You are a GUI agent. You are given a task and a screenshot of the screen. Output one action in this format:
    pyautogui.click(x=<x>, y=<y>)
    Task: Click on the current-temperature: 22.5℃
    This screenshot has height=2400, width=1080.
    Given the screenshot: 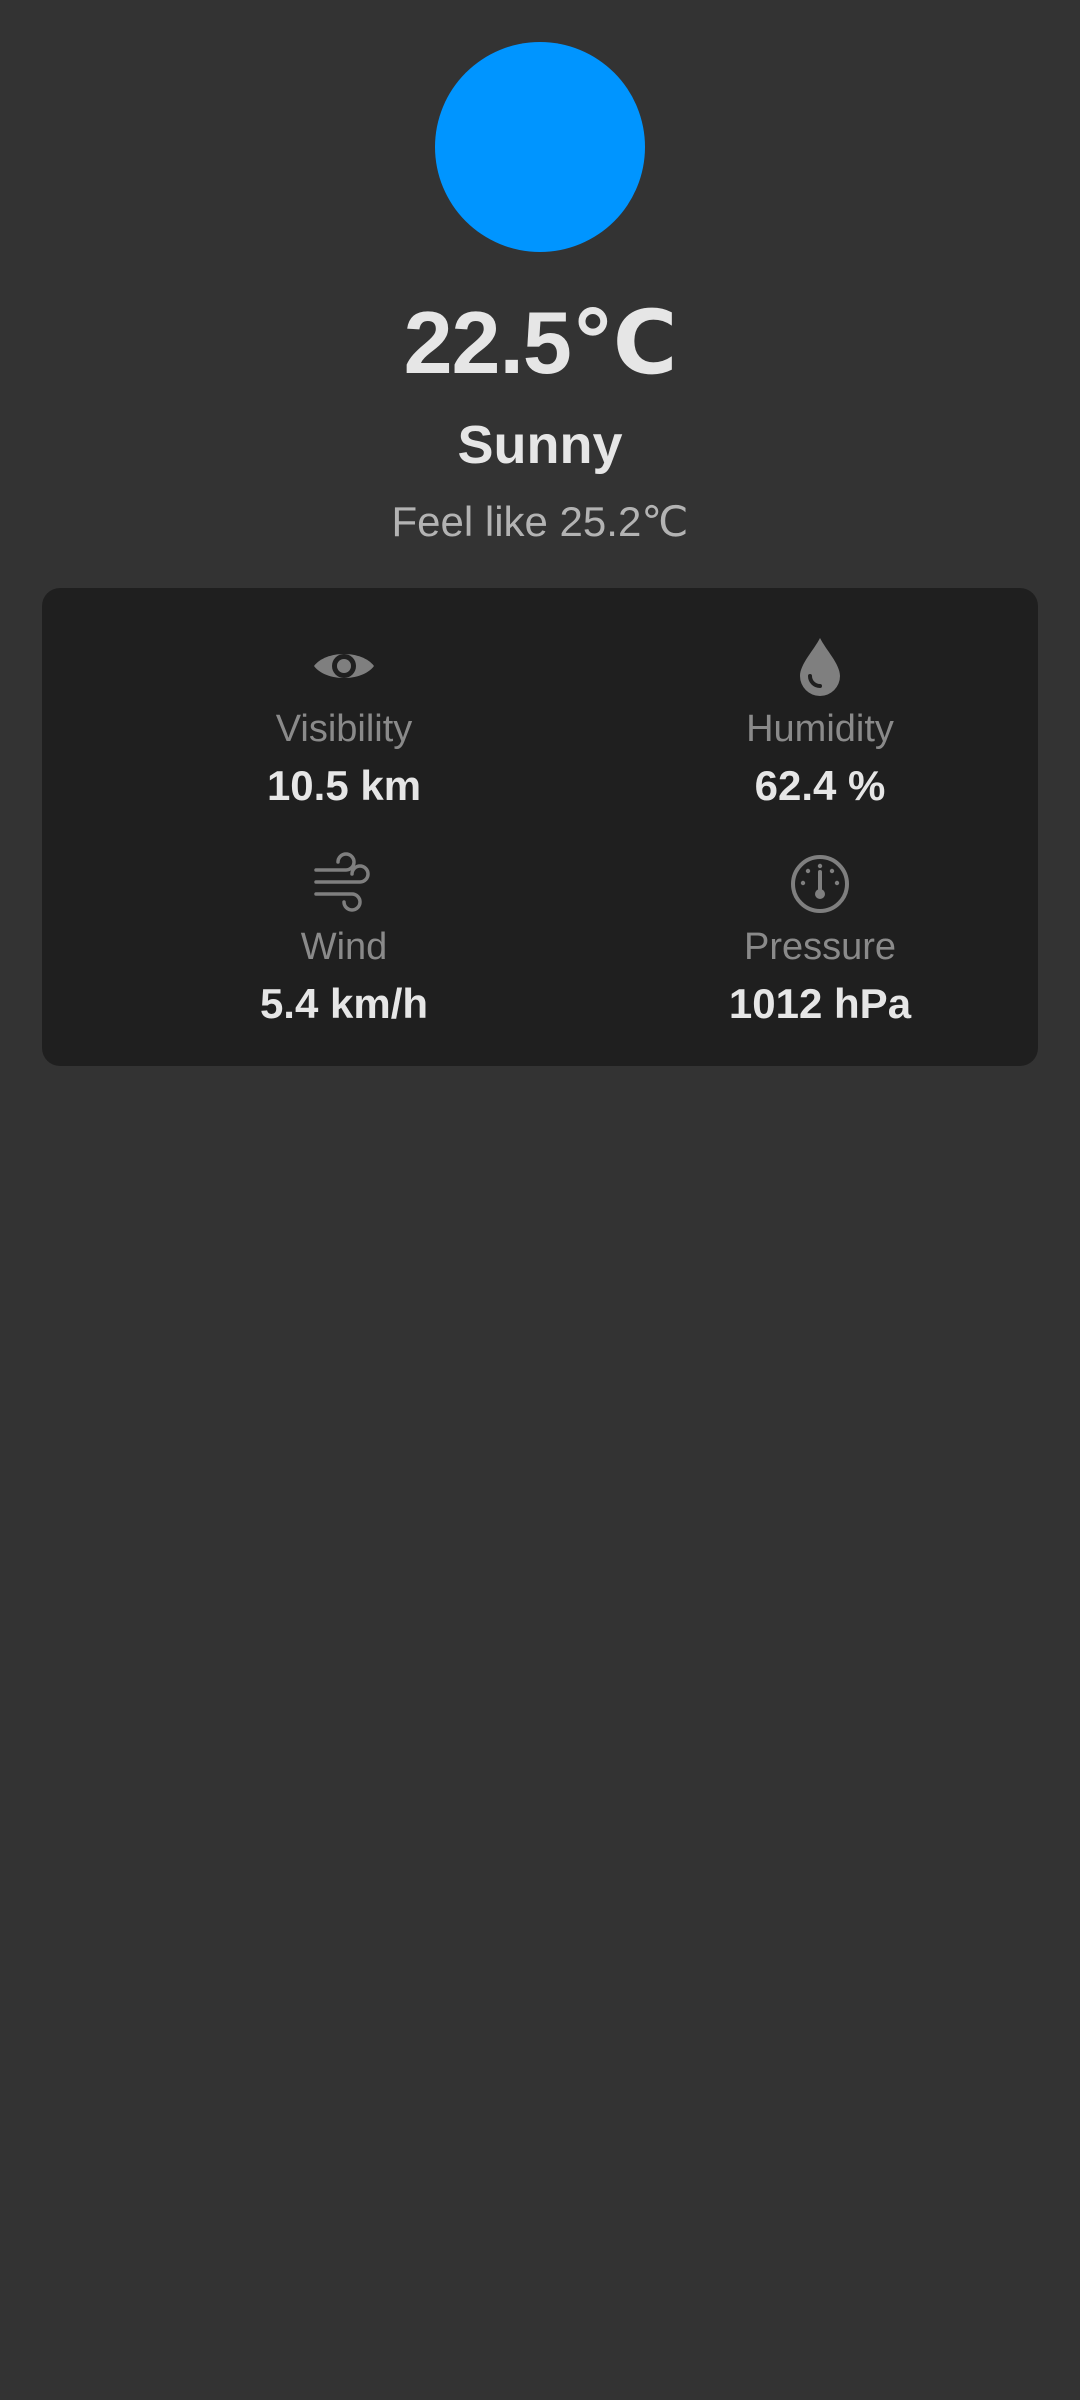 What is the action you would take?
    pyautogui.click(x=540, y=342)
    